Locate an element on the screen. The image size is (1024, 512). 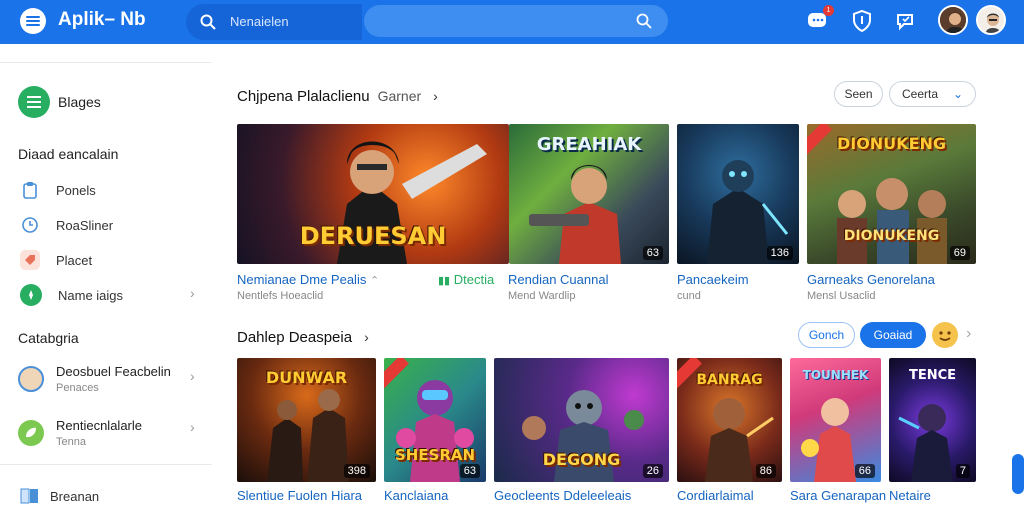
rating-badge: 7 is located at coordinates (962, 471).